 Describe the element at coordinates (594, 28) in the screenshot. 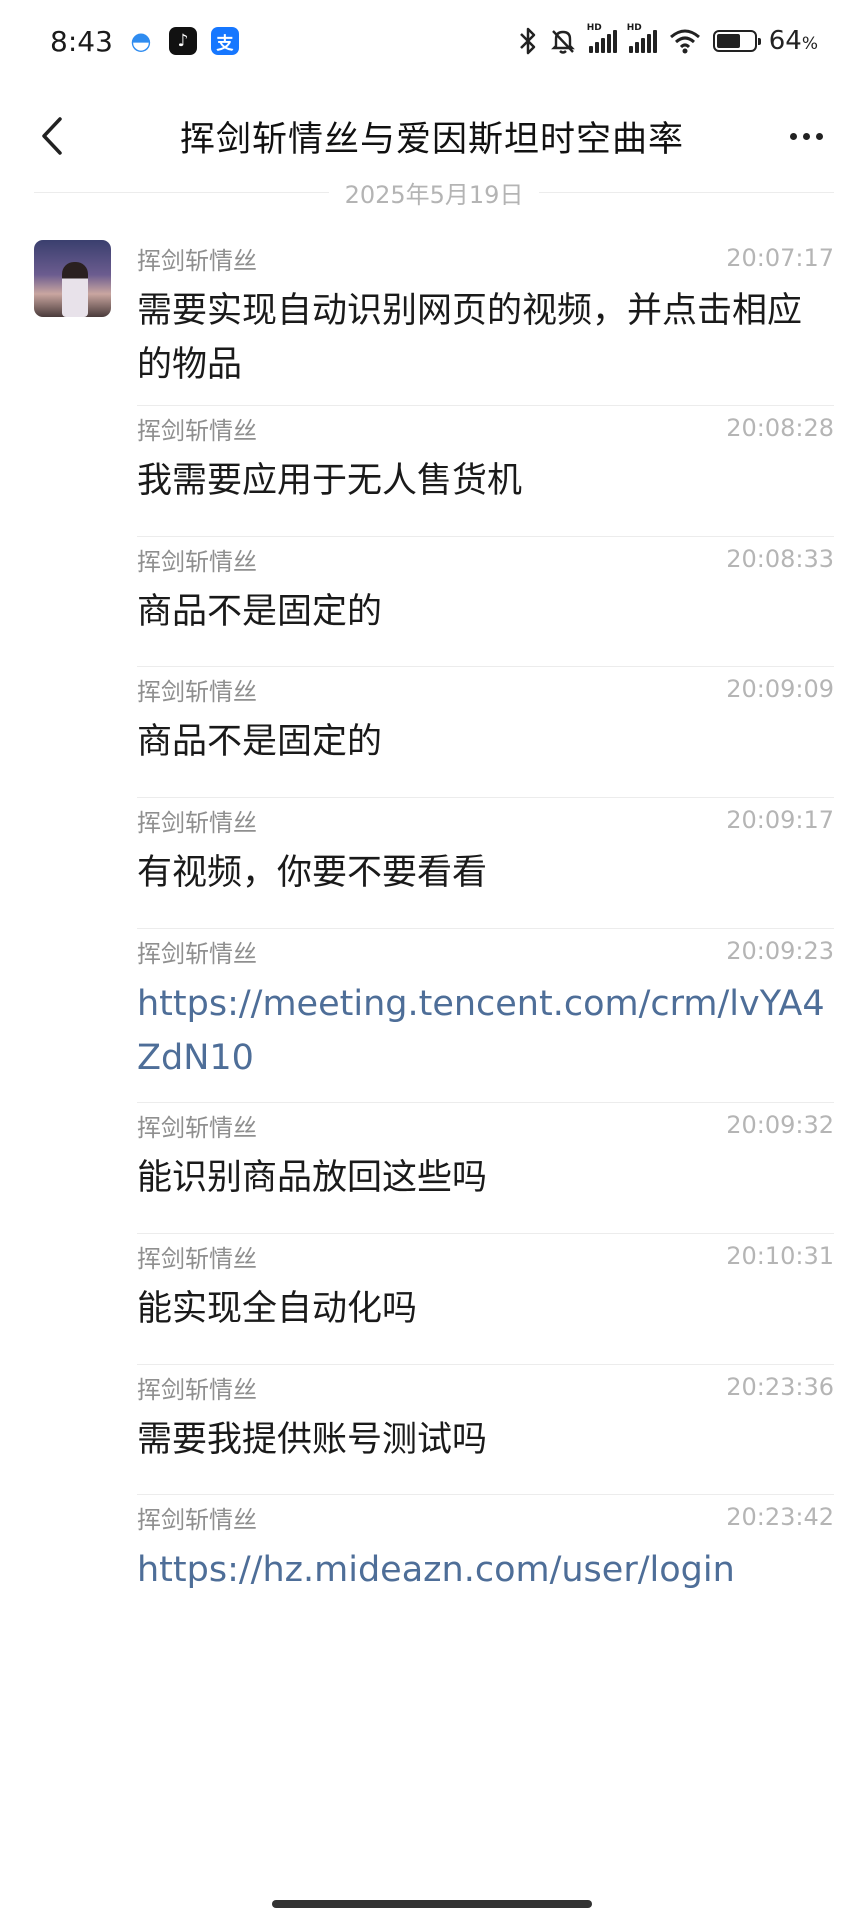

I see `signal-1-hd-label: HD` at that location.